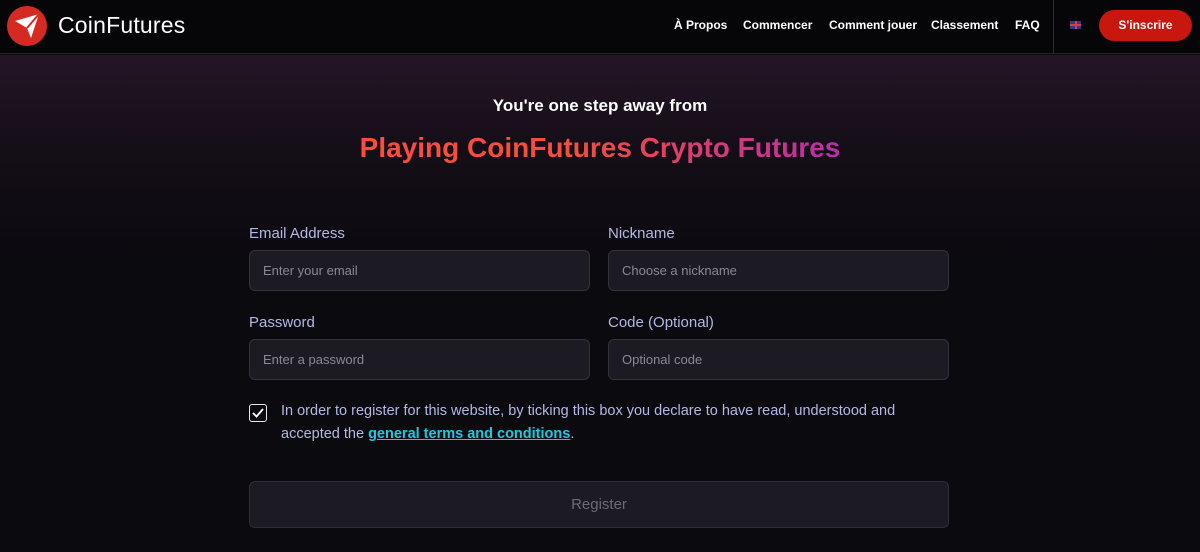 The height and width of the screenshot is (552, 1200). What do you see at coordinates (282, 322) in the screenshot?
I see `password-label: Password` at bounding box center [282, 322].